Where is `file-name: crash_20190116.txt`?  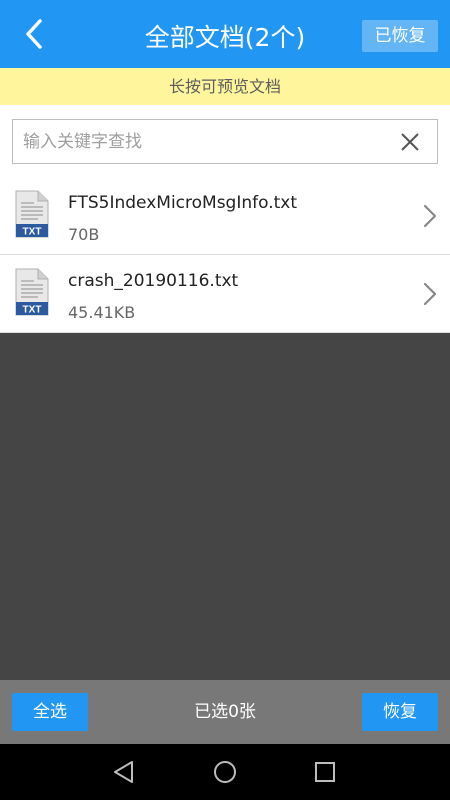
file-name: crash_20190116.txt is located at coordinates (153, 281).